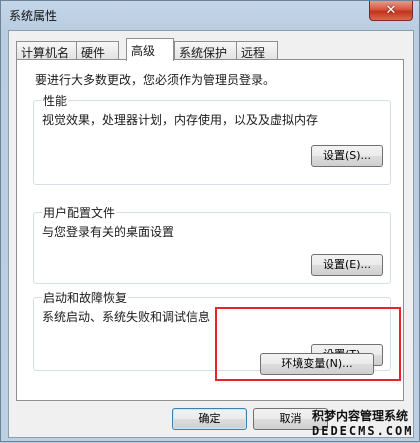  I want to click on performance-description: 视觉效果，处理器计划，内存使用，以及及虚拟内存, so click(180, 120).